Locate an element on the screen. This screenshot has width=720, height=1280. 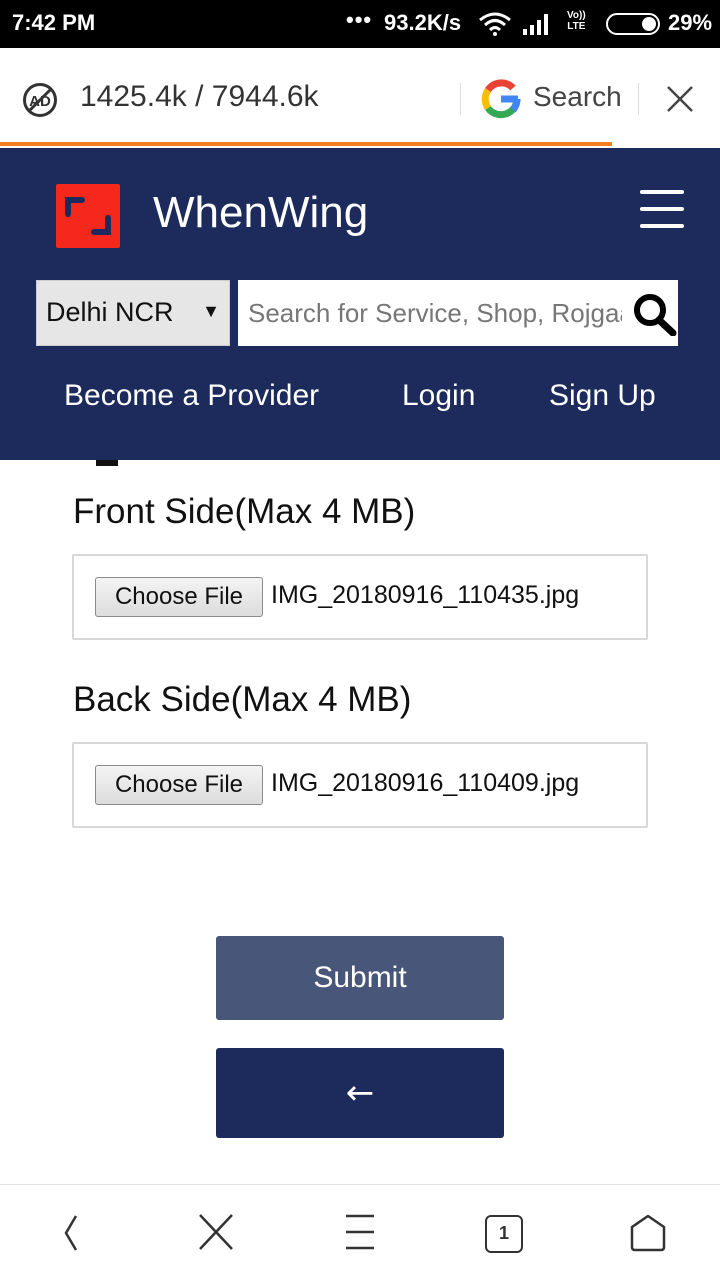
brand-name: WhenWing is located at coordinates (260, 213).